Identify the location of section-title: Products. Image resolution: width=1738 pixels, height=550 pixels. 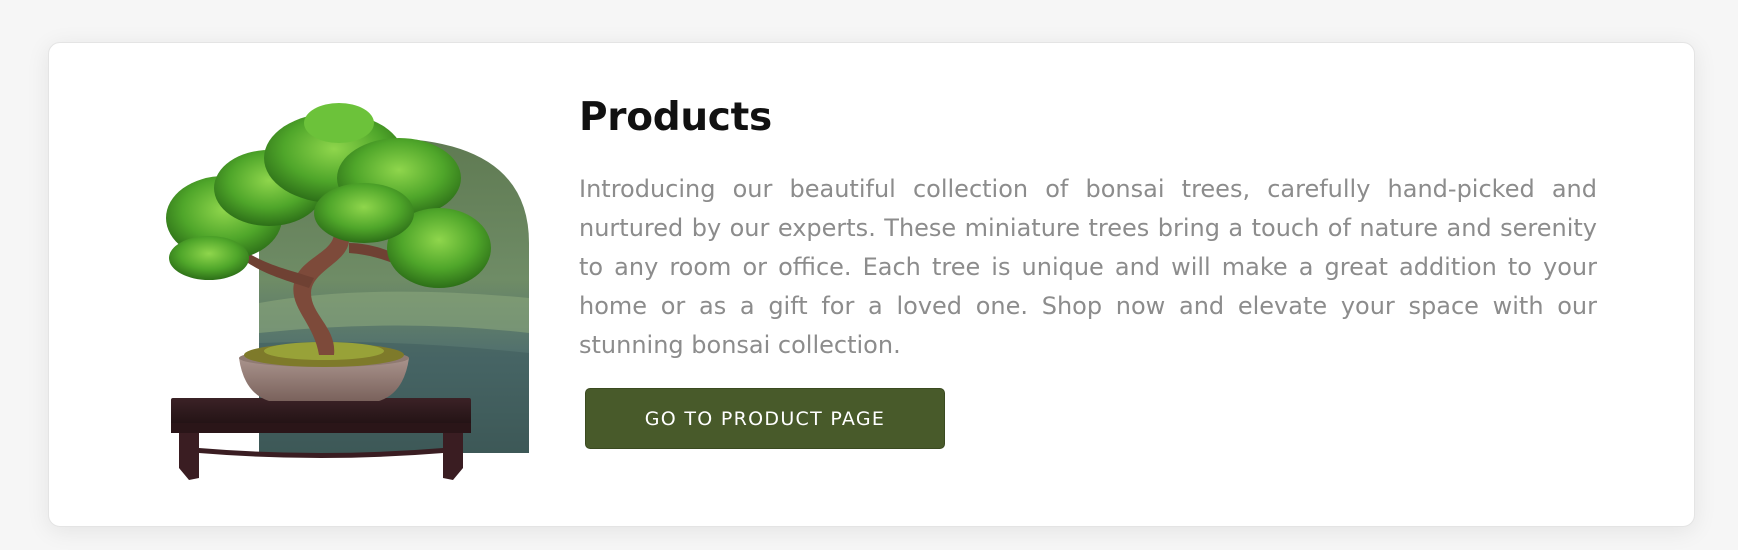
(675, 117).